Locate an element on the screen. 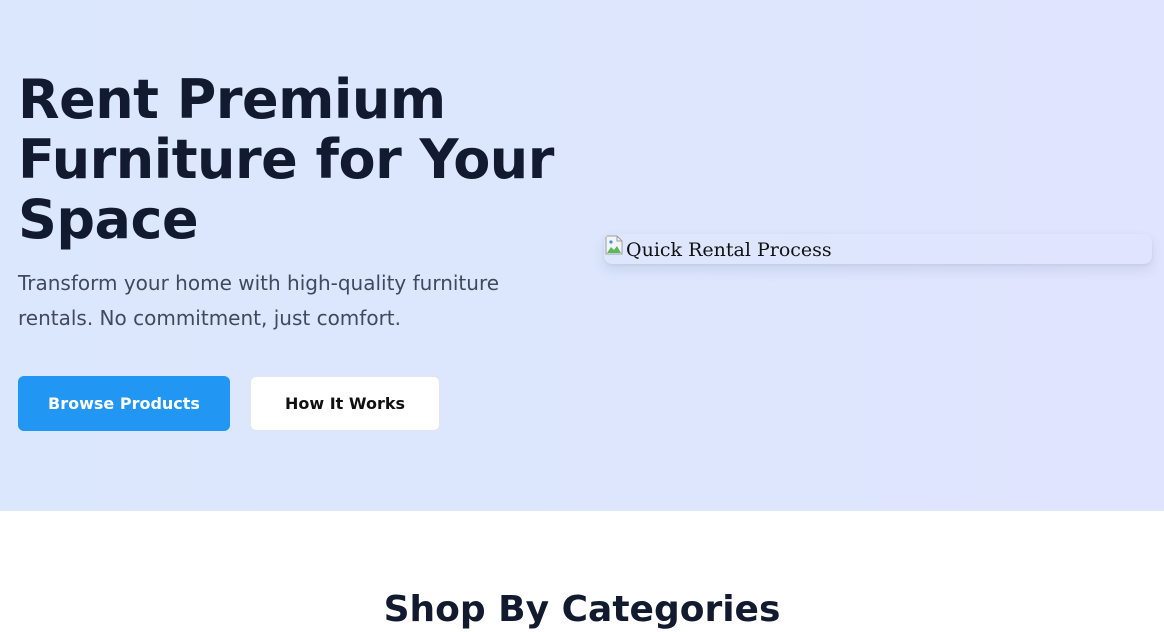  broken-image-icon is located at coordinates (614, 245).